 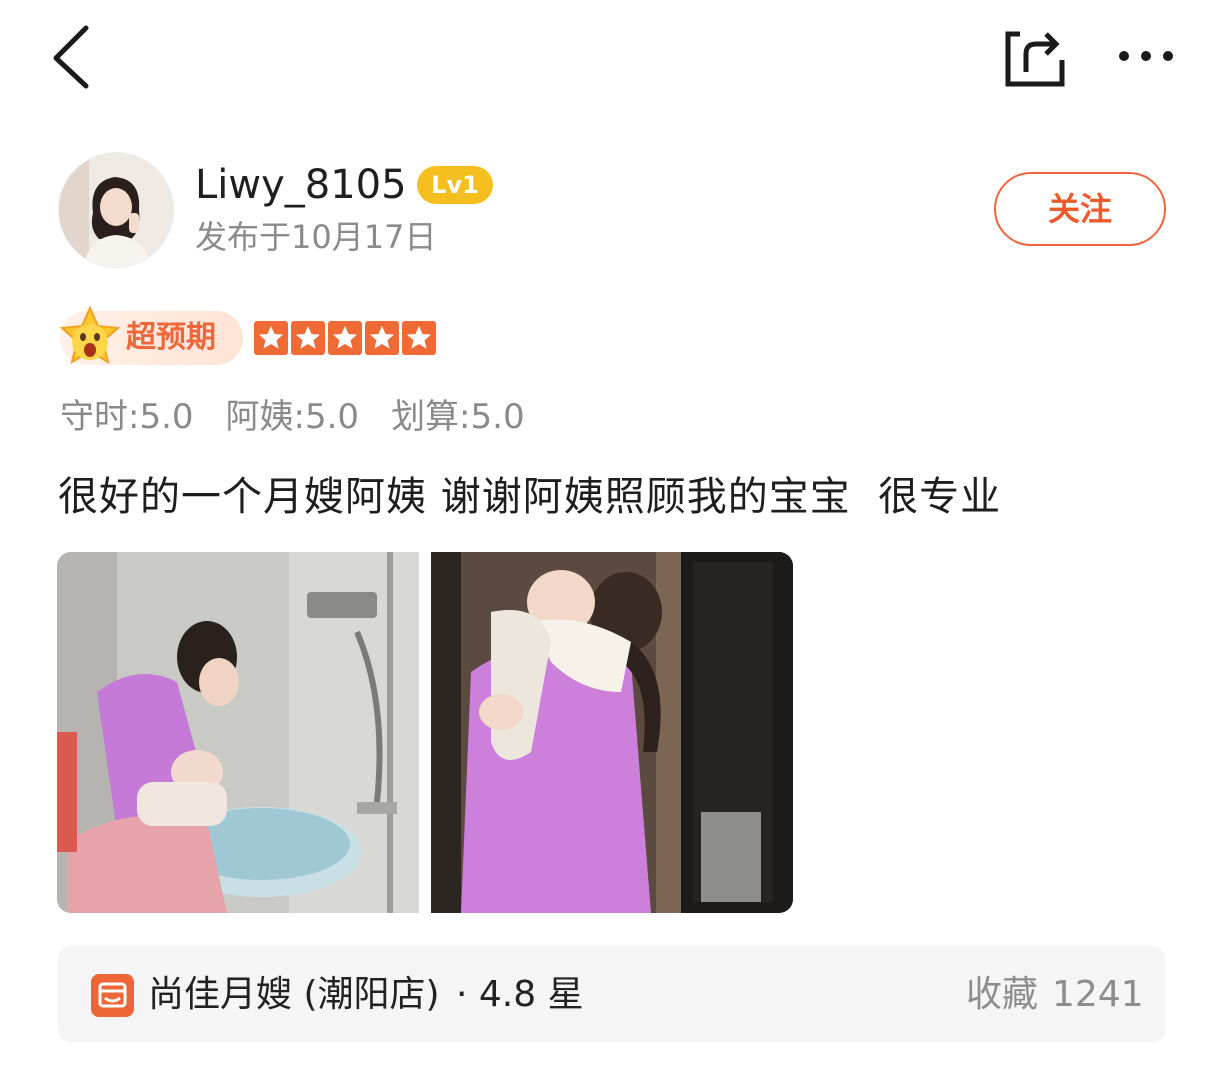 I want to click on photo-bathing-baby, so click(x=238, y=732).